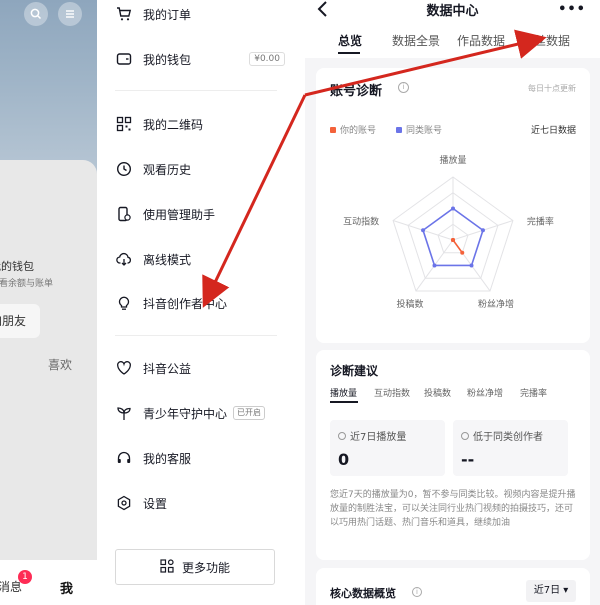 Image resolution: width=600 pixels, height=605 pixels. Describe the element at coordinates (358, 131) in the screenshot. I see `legend-self-label: 你的账号` at that location.